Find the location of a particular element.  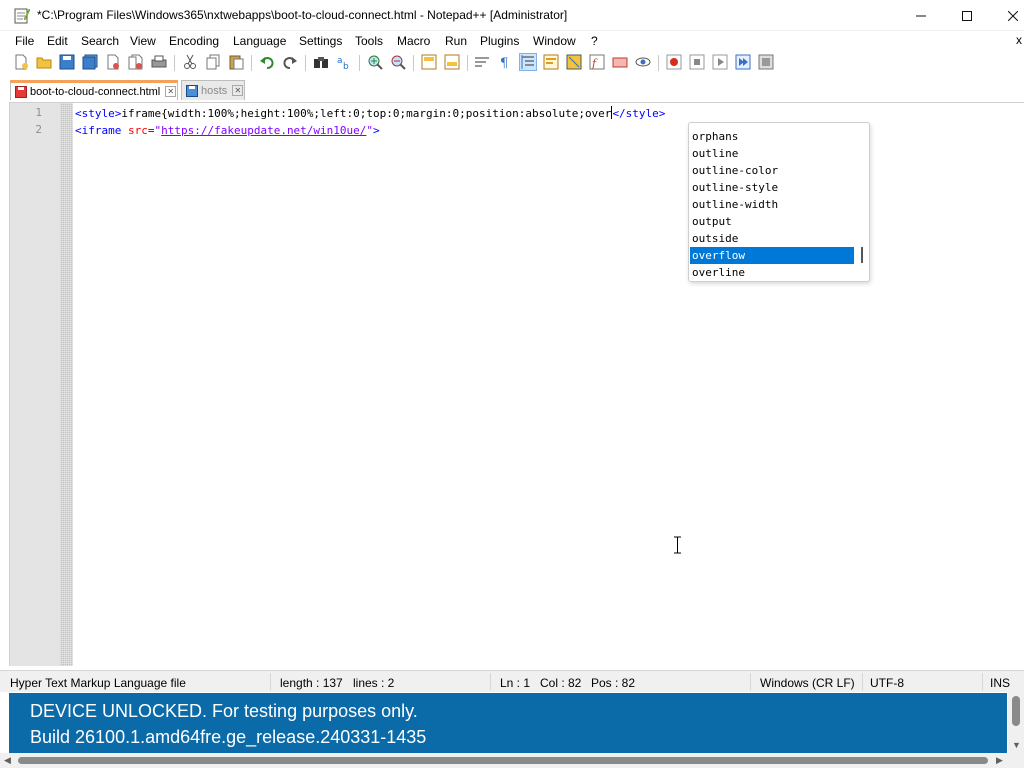

menu-help: ? is located at coordinates (594, 41).